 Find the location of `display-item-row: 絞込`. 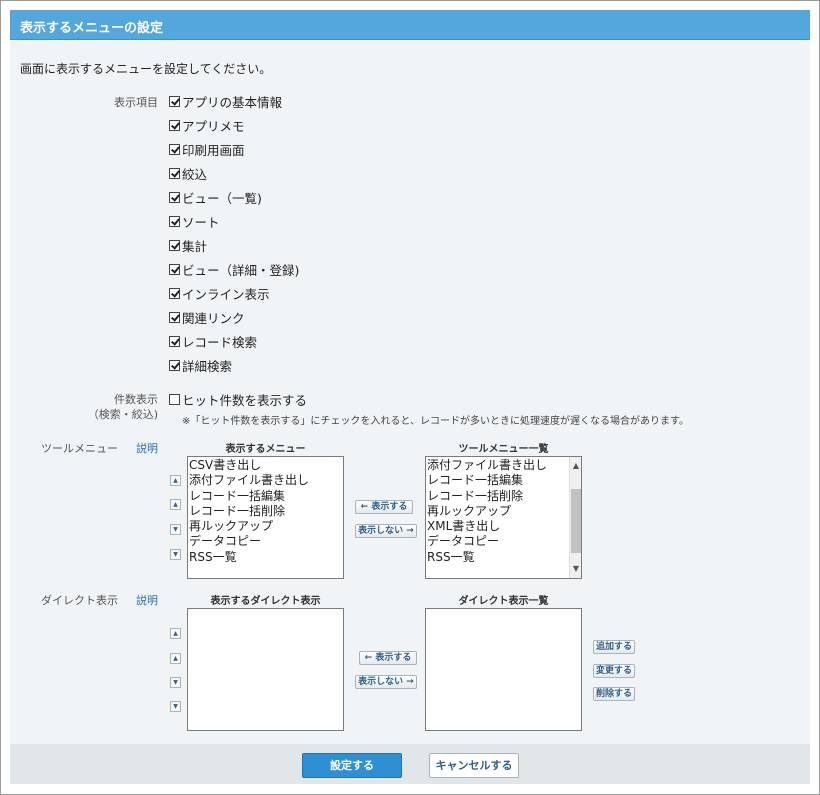

display-item-row: 絞込 is located at coordinates (188, 173).